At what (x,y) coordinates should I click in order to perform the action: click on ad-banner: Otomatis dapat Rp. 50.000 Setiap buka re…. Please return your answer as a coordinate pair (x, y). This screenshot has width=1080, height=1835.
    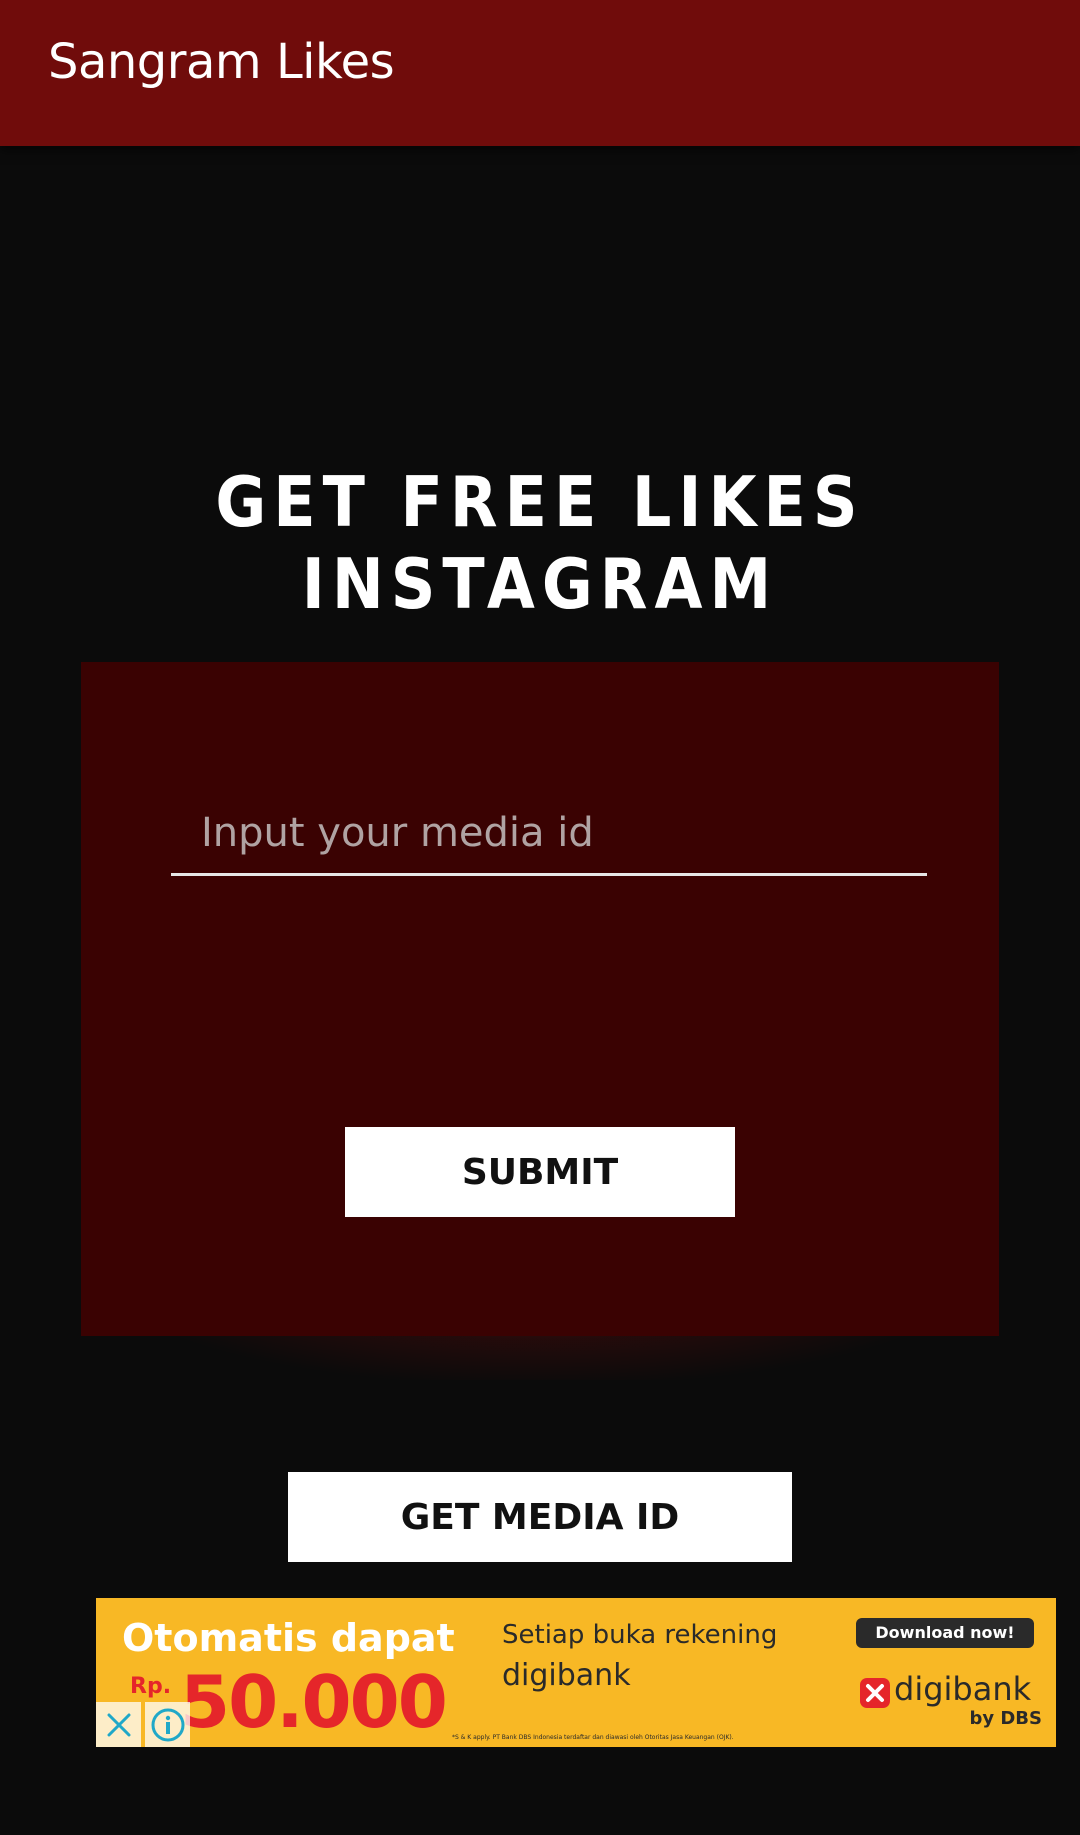
    Looking at the image, I should click on (576, 1672).